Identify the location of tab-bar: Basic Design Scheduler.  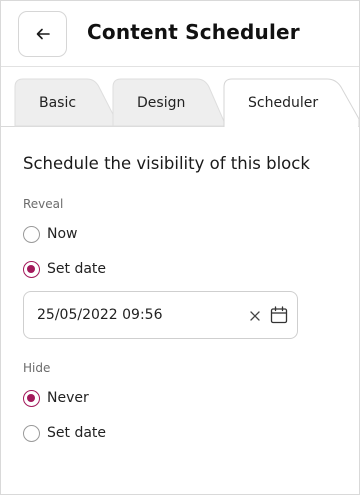
(180, 97).